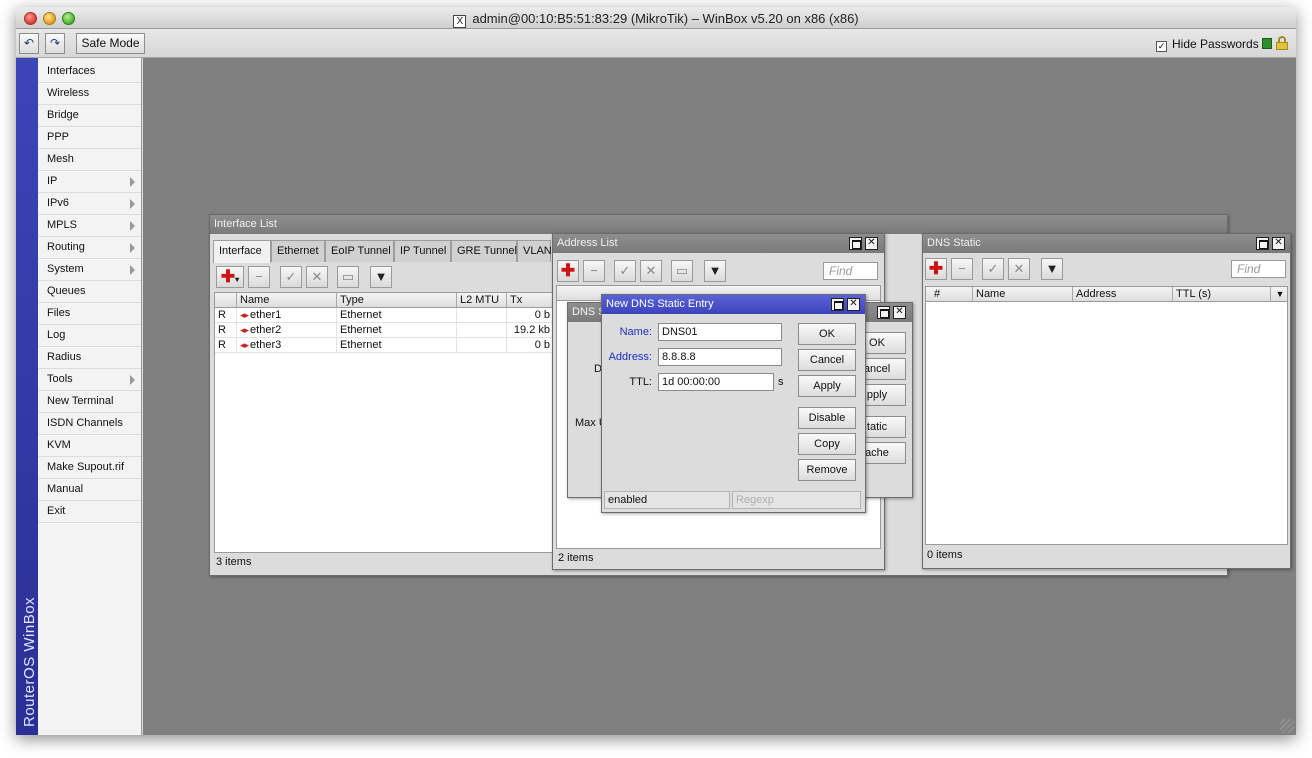  What do you see at coordinates (89, 446) in the screenshot?
I see `sidebar-item-kvm: KVM` at bounding box center [89, 446].